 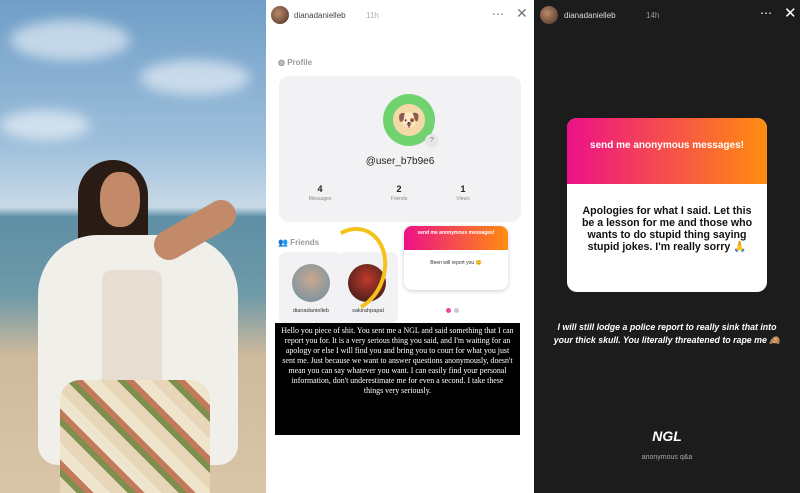 What do you see at coordinates (132, 330) in the screenshot?
I see `person-top` at bounding box center [132, 330].